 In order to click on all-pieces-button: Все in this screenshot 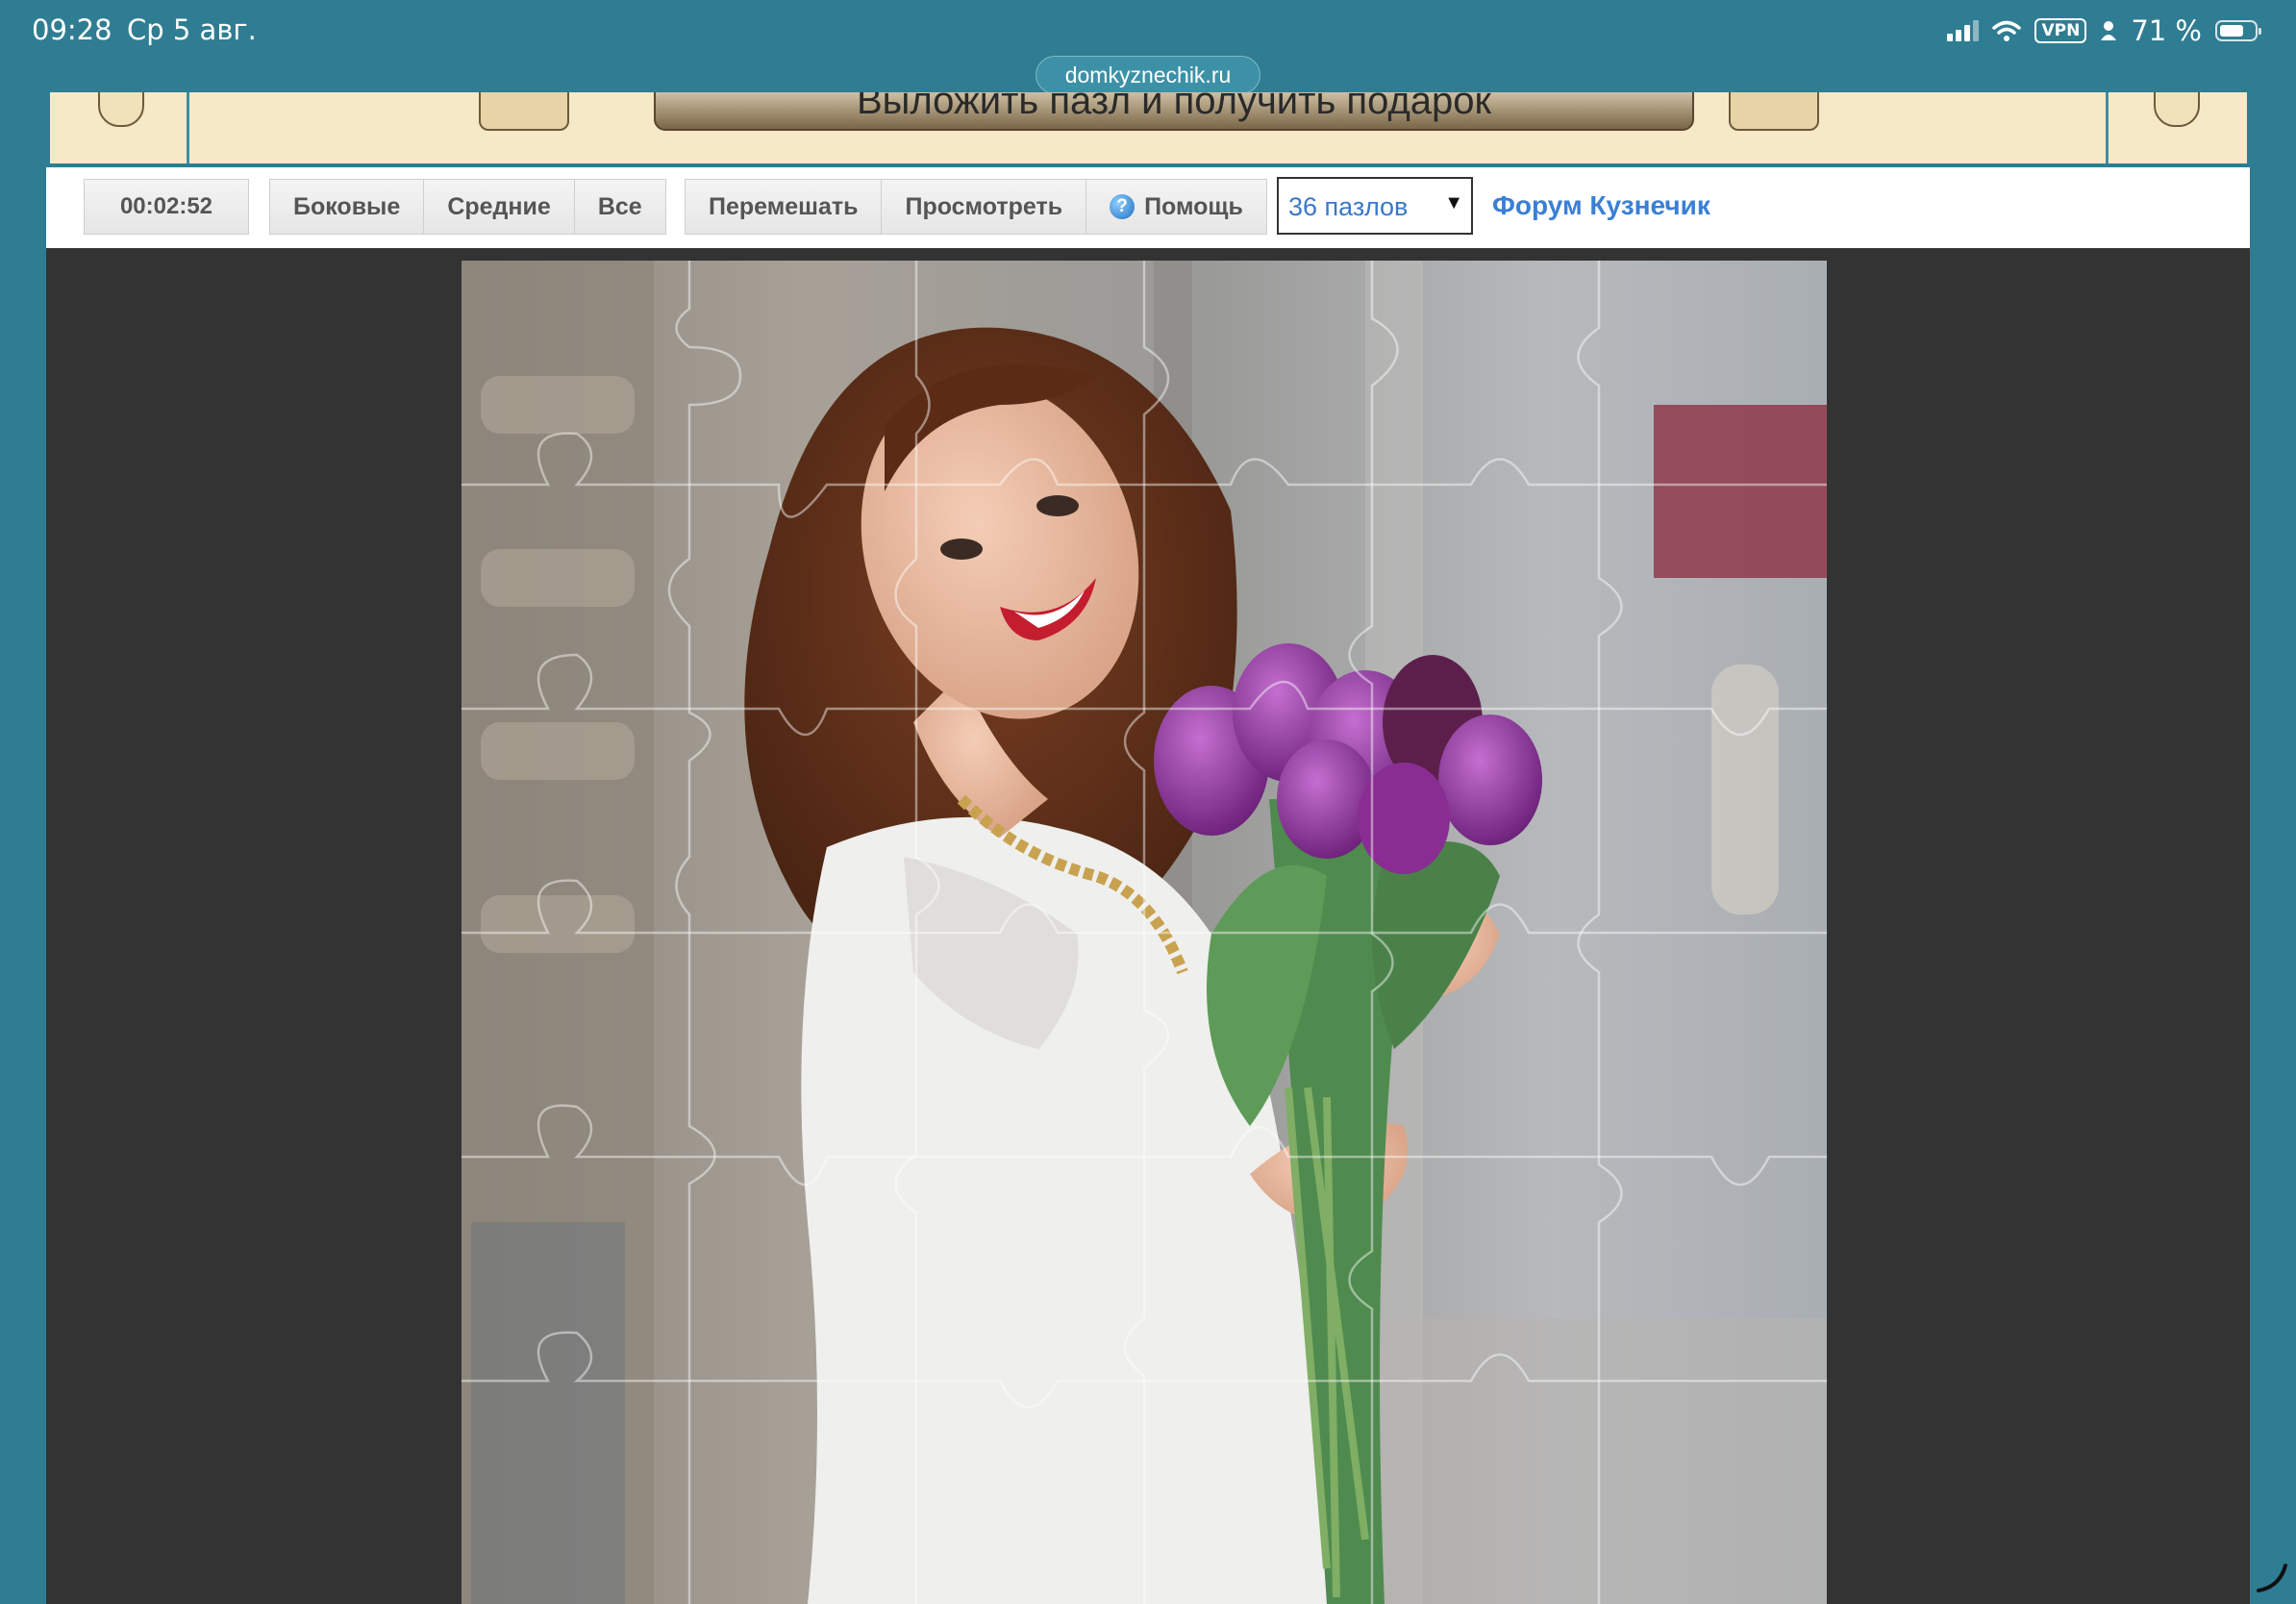, I will do `click(619, 207)`.